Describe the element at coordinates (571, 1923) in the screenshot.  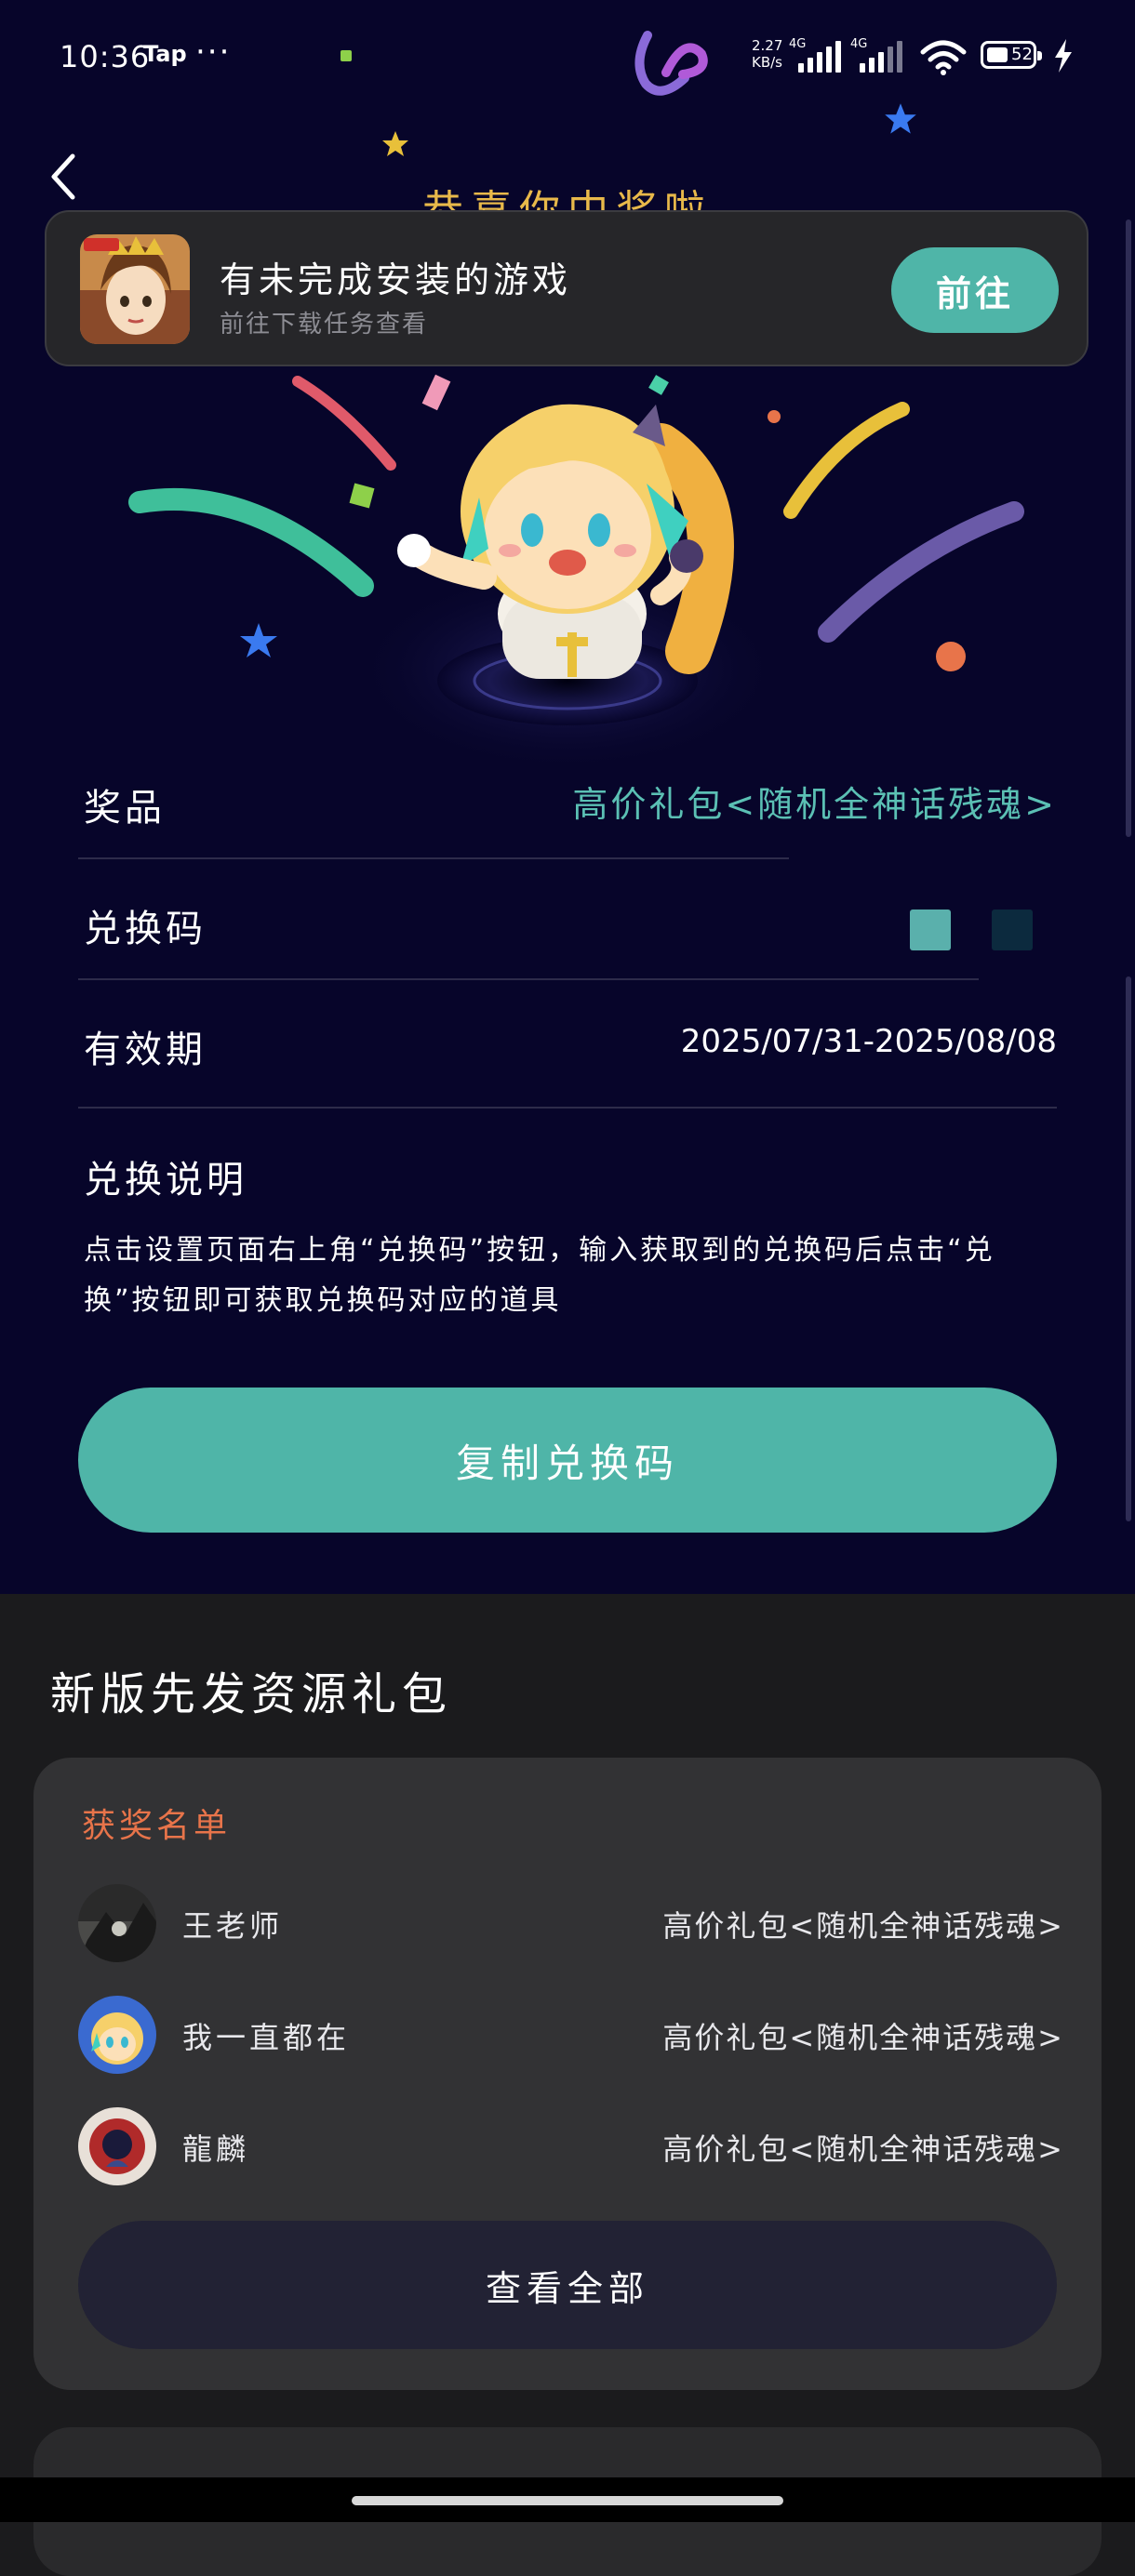
I see `winner-row: 王老师 高价礼包<随机全神话残魂>` at that location.